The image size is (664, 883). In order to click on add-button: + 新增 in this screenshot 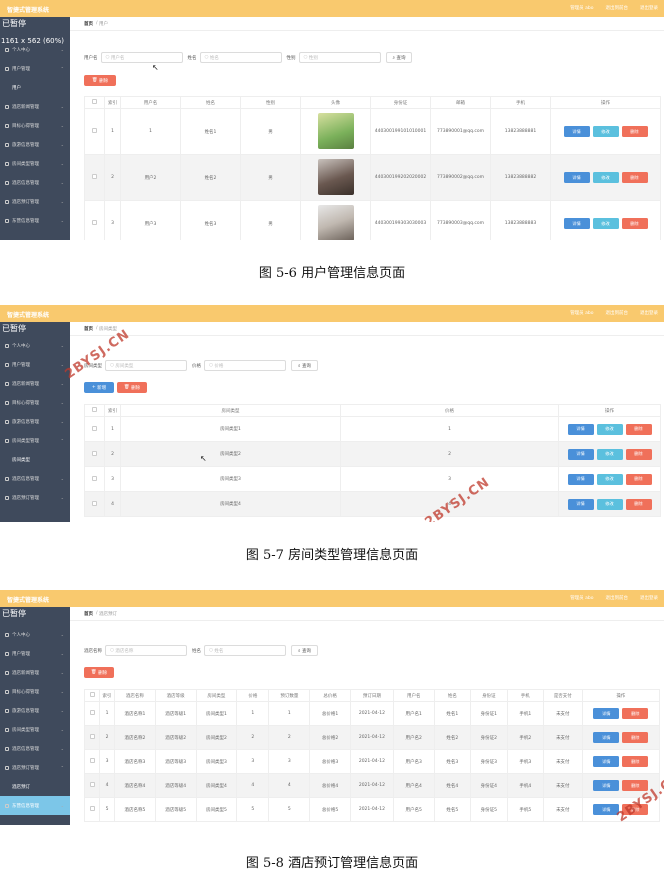, I will do `click(99, 387)`.